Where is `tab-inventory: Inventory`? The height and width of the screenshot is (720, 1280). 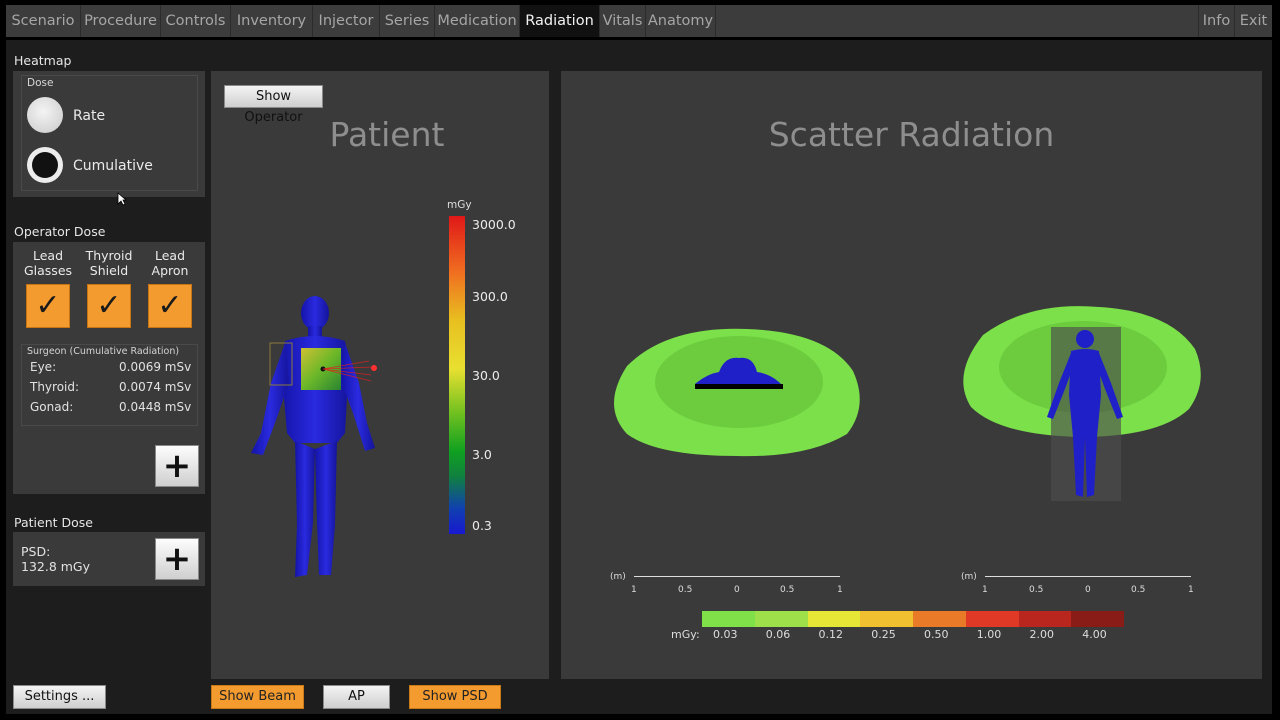
tab-inventory: Inventory is located at coordinates (272, 21).